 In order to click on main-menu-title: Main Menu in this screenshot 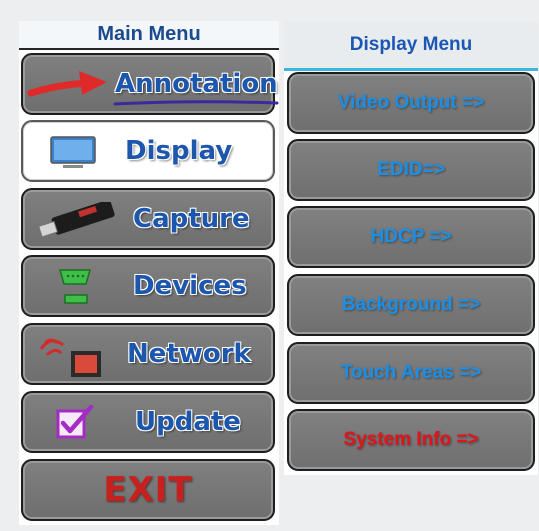, I will do `click(149, 35)`.